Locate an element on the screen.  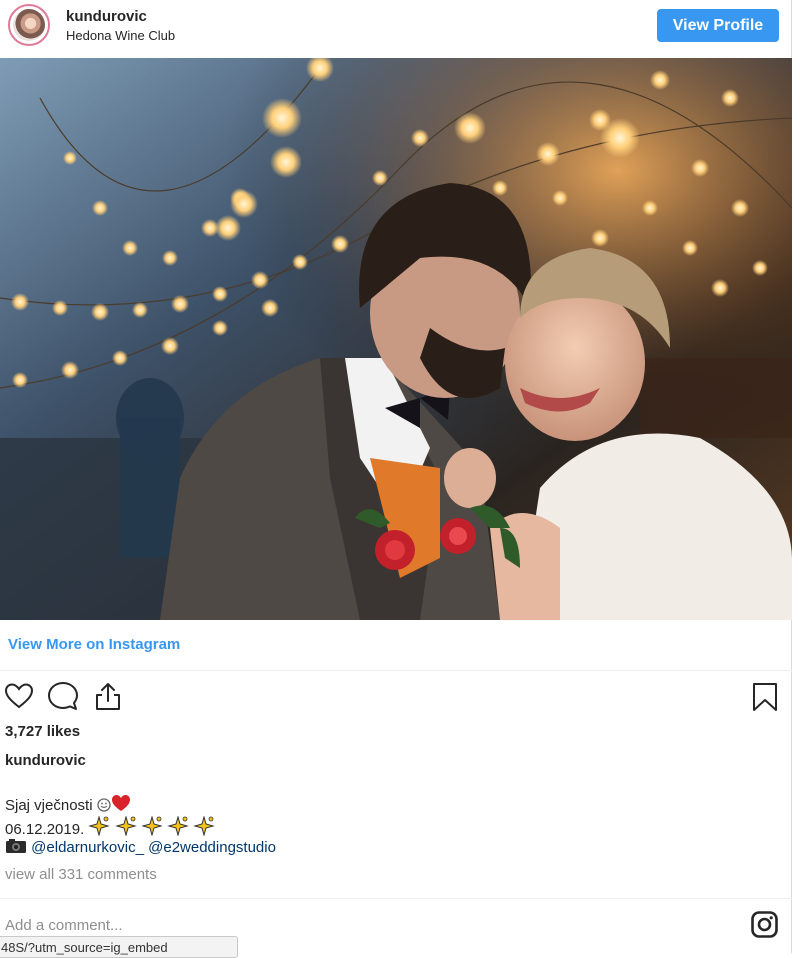
heart-icon is located at coordinates (19, 698).